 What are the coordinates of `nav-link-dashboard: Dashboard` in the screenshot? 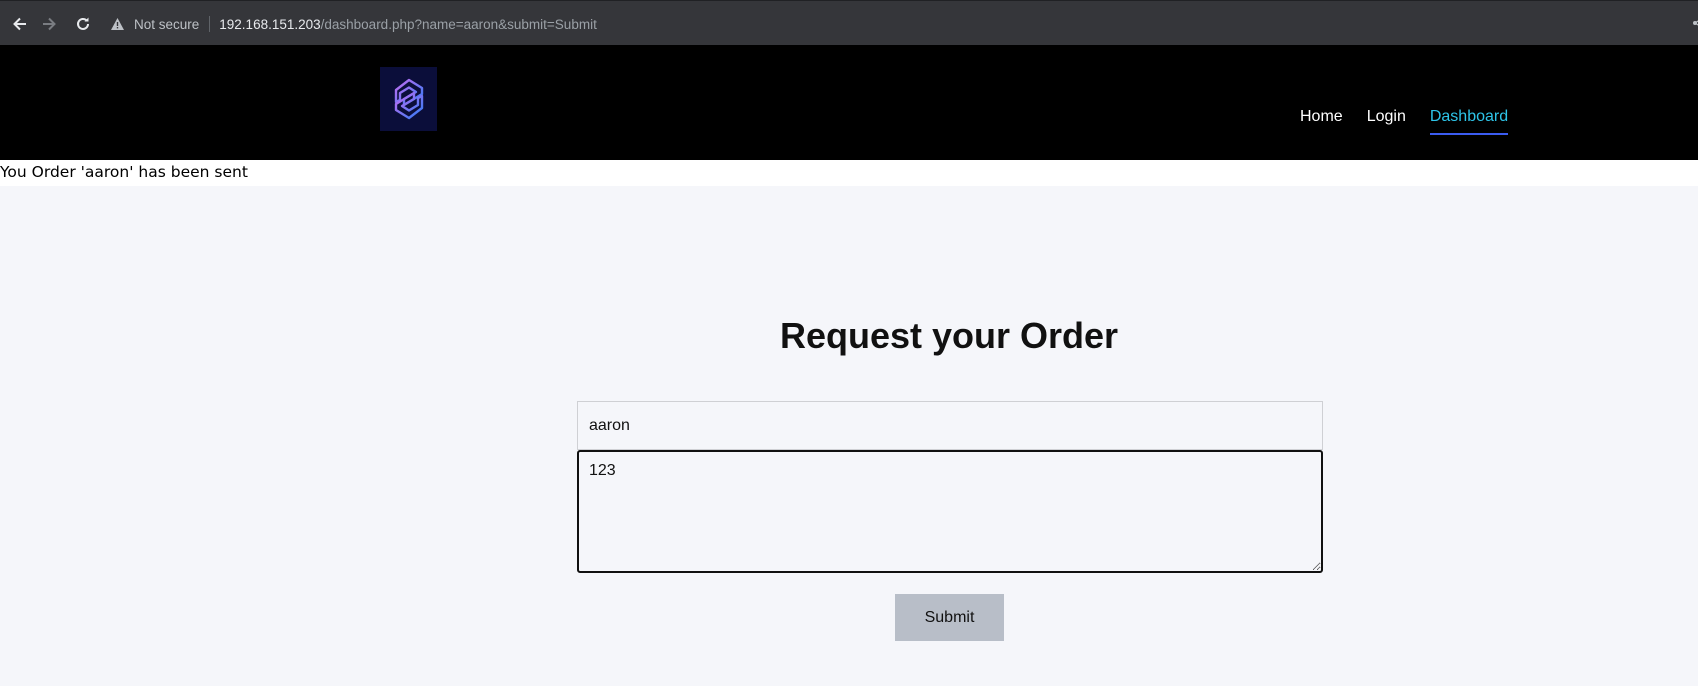 It's located at (1469, 121).